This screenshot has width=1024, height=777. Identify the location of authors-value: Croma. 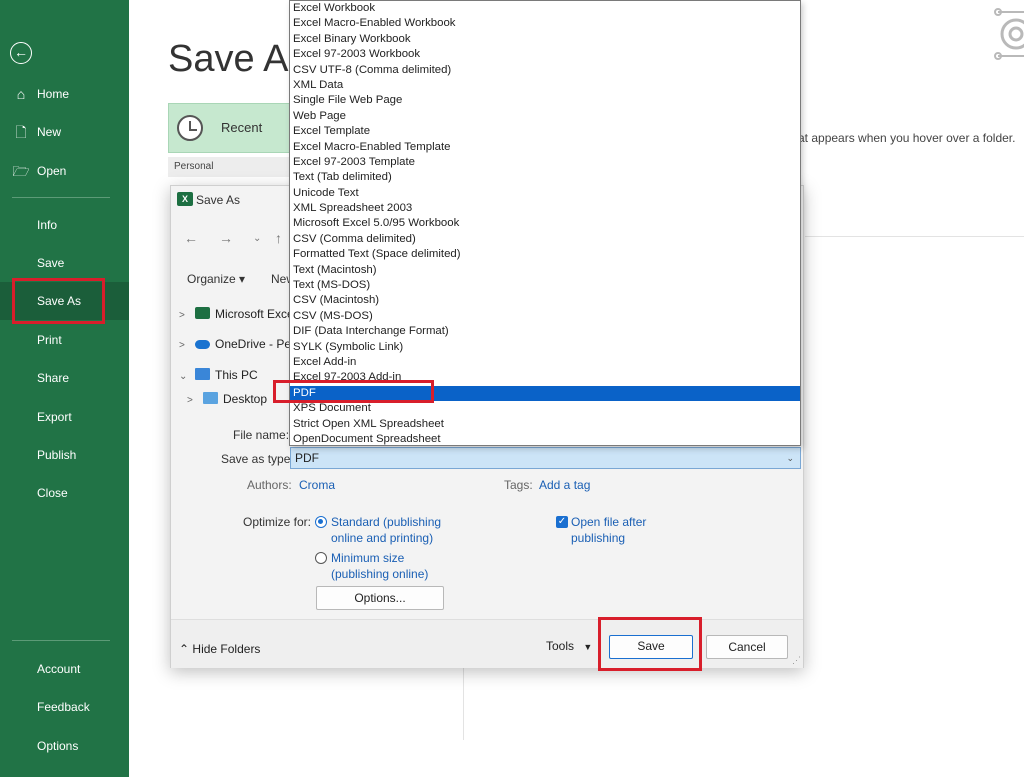
(317, 485).